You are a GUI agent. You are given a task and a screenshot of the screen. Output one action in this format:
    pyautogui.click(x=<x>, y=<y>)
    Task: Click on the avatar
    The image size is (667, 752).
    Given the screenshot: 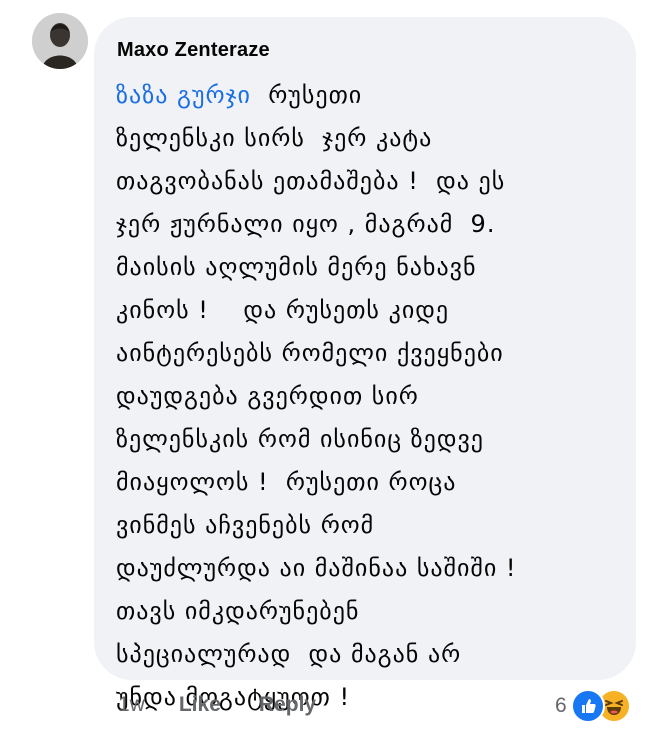 What is the action you would take?
    pyautogui.click(x=60, y=41)
    